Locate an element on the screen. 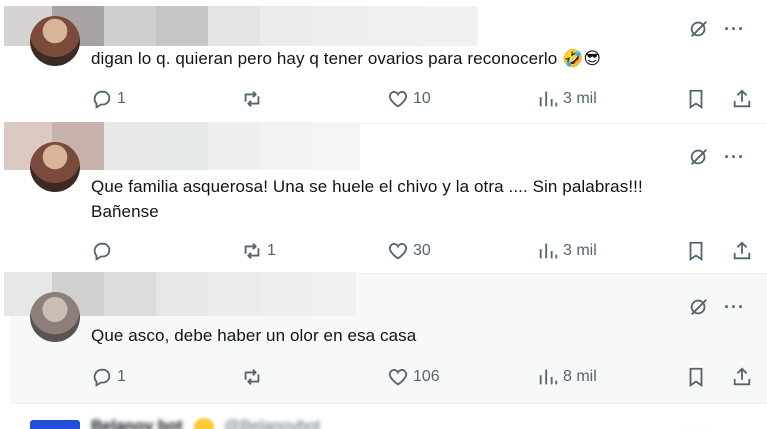 Image resolution: width=767 pixels, height=429 pixels. more-icon: · · · is located at coordinates (696, 425).